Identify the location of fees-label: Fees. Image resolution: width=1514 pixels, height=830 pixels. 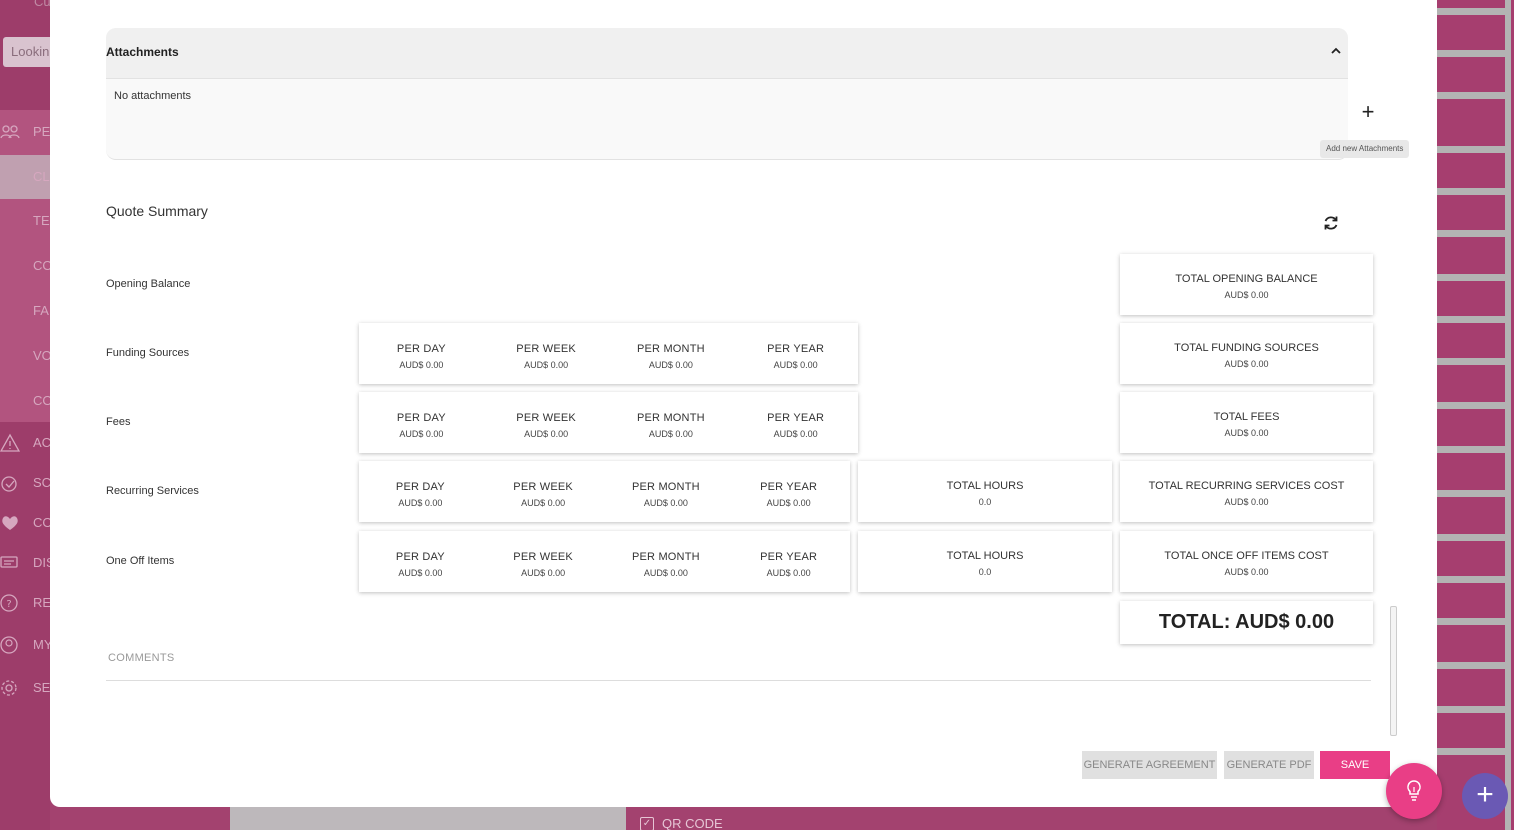
(118, 422).